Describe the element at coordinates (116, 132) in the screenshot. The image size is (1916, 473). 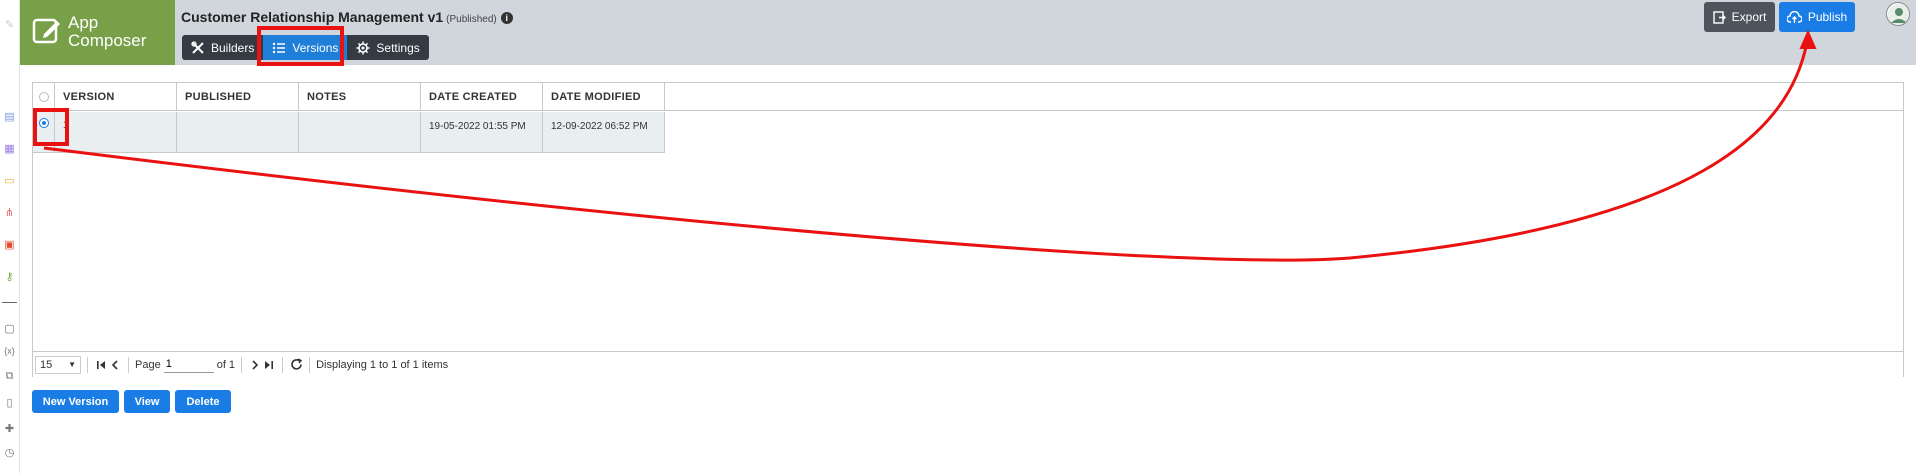
I see `cell-version: 1` at that location.